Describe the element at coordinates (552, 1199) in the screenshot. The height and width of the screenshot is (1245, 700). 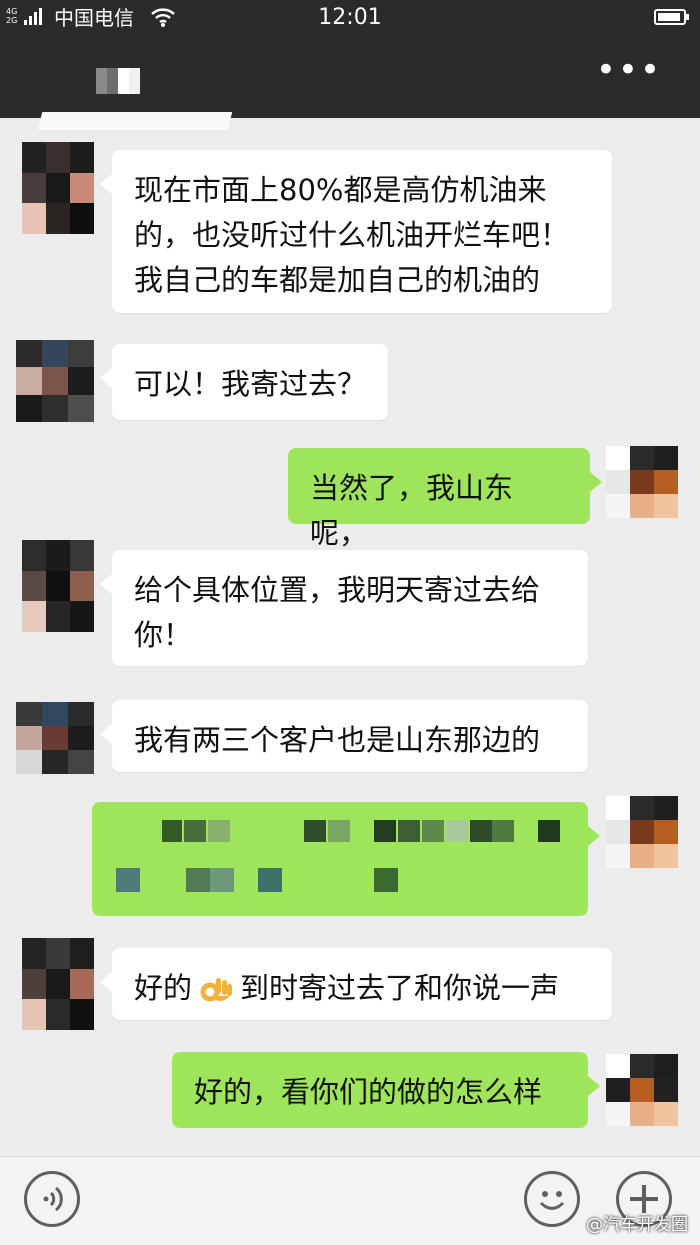
I see `emoji-face-icon` at that location.